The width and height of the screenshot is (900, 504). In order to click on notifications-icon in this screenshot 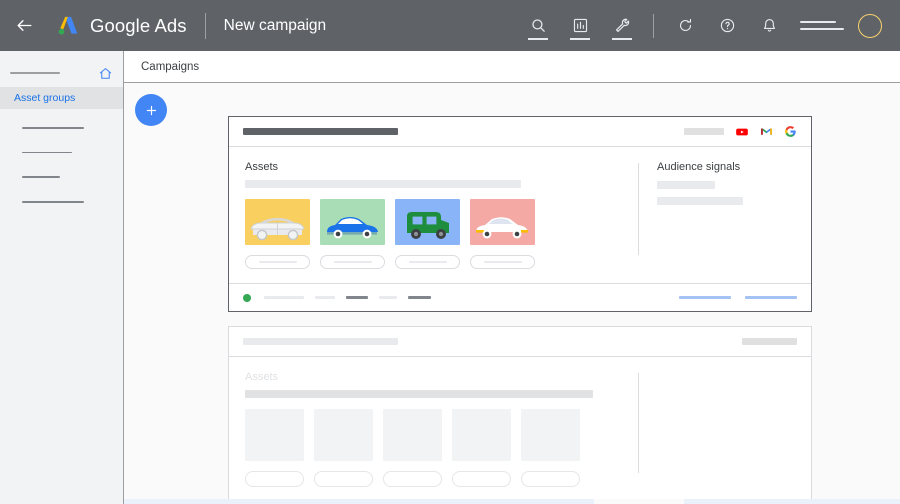, I will do `click(769, 26)`.